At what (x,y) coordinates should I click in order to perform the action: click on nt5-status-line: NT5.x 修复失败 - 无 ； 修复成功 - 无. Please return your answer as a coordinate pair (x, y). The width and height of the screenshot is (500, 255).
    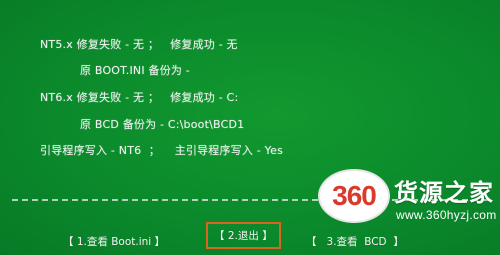
    Looking at the image, I should click on (139, 44).